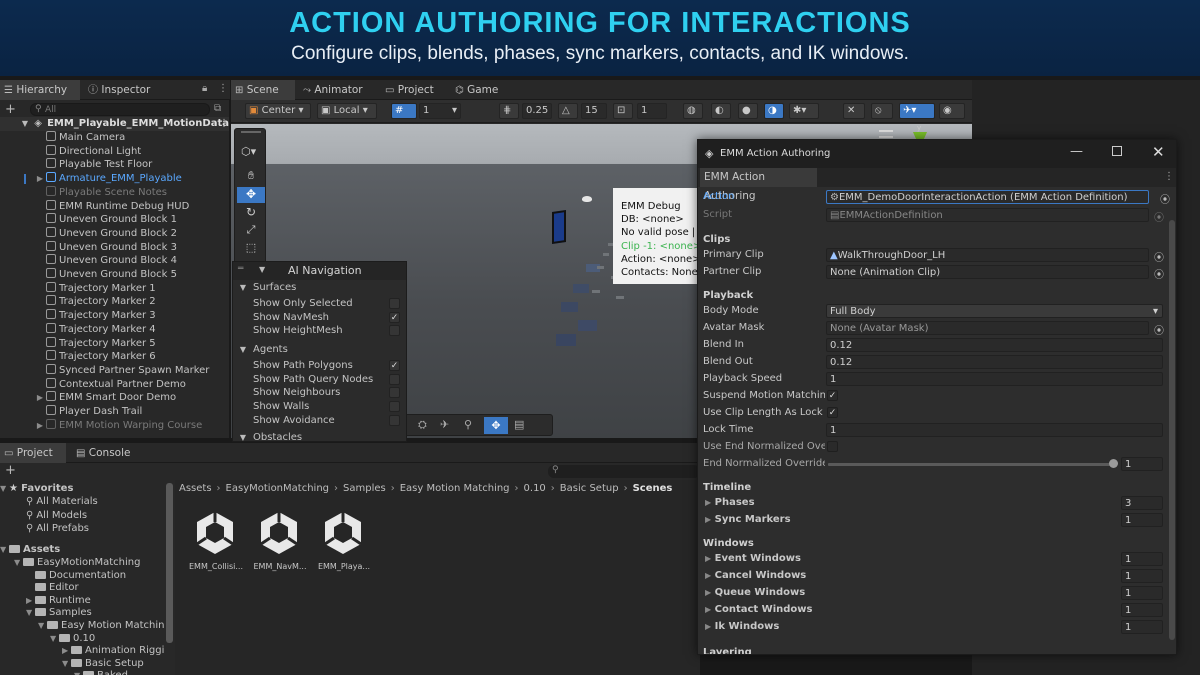 The width and height of the screenshot is (1200, 675). I want to click on globe-icon: ◍, so click(693, 111).